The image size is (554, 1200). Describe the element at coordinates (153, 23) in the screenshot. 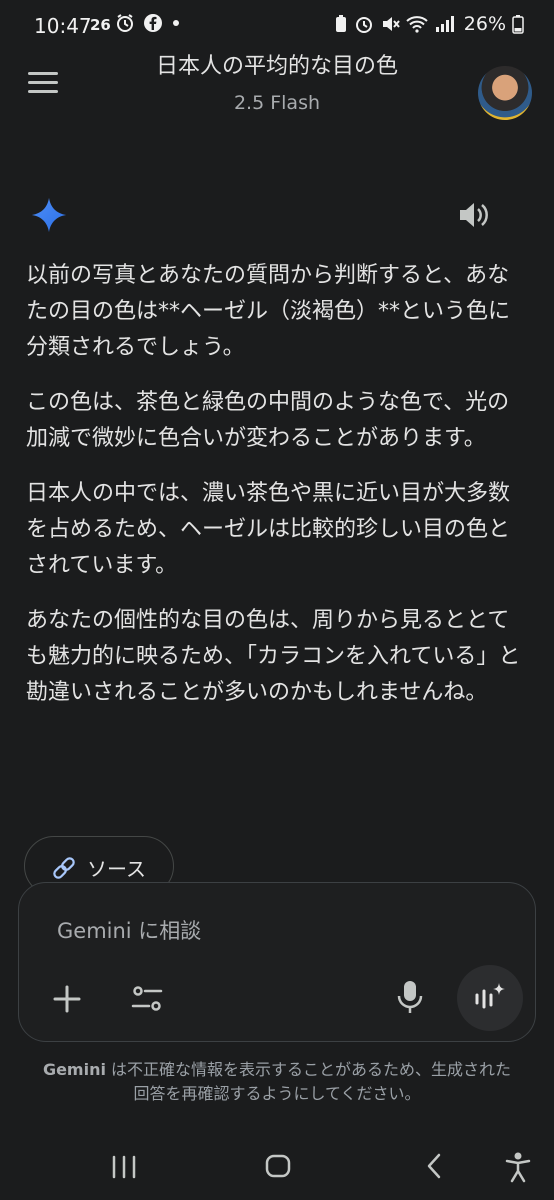

I see `facebook-icon` at that location.